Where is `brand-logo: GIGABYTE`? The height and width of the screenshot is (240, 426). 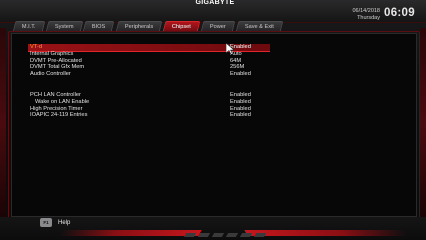 brand-logo: GIGABYTE is located at coordinates (215, 3).